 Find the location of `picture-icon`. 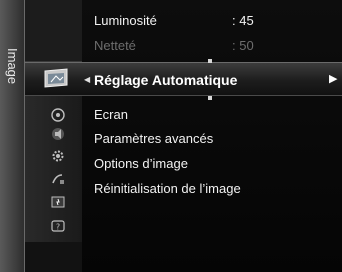

picture-icon is located at coordinates (57, 79).